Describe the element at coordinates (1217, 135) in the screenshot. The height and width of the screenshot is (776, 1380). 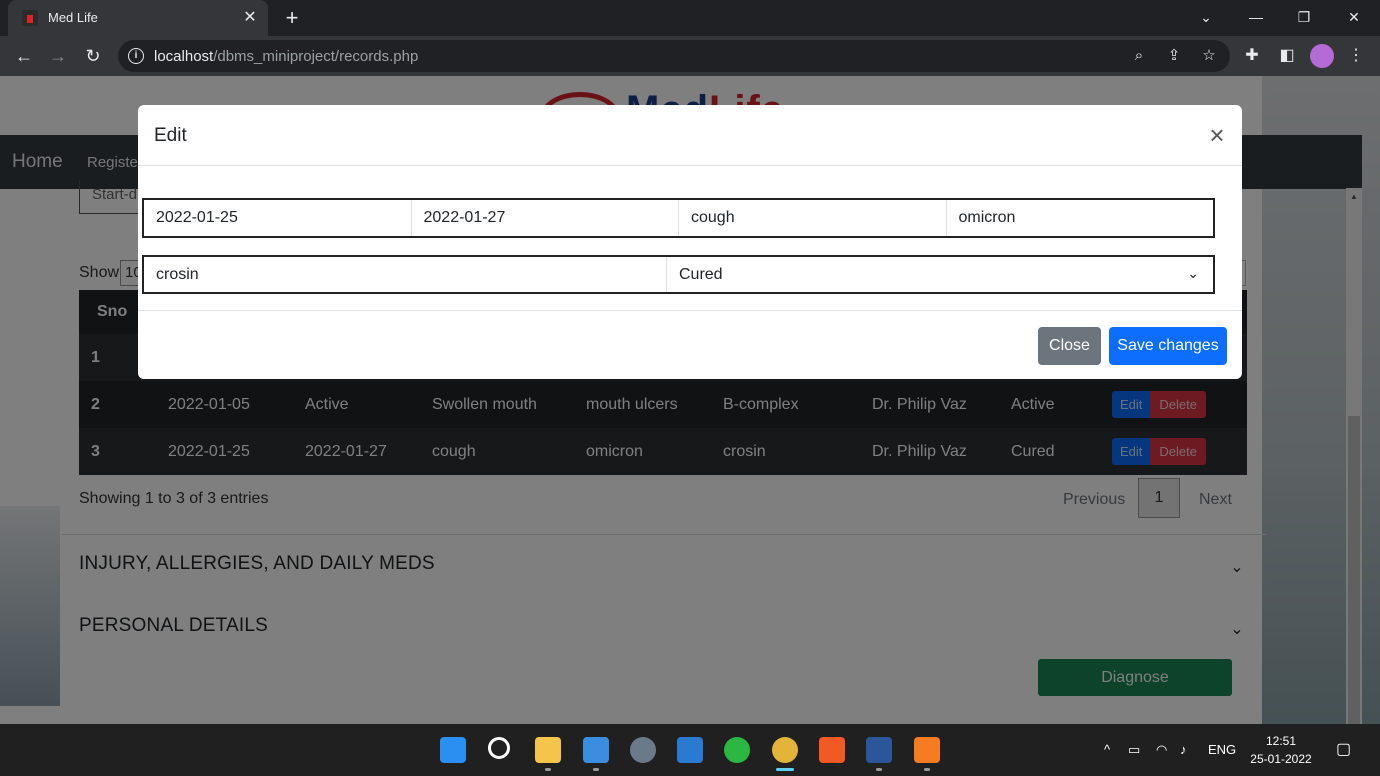
I see `close-icon: ×` at that location.